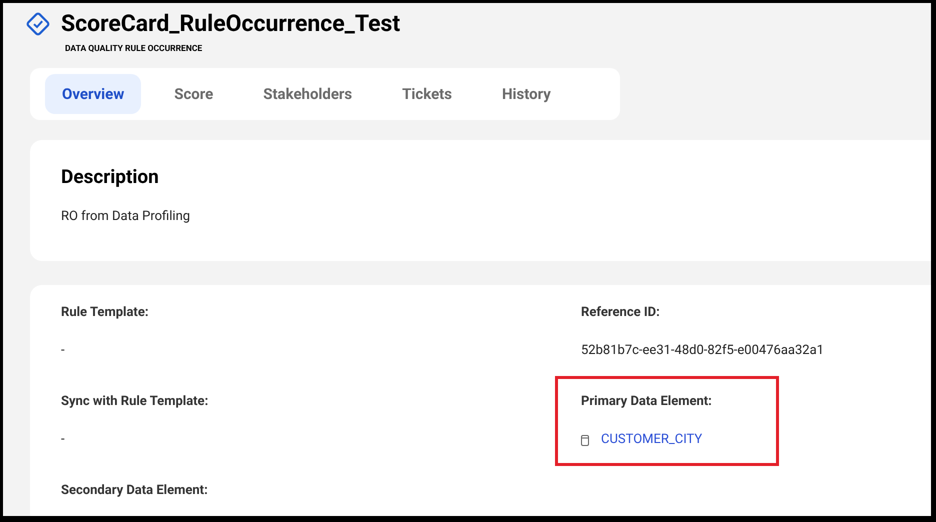  What do you see at coordinates (93, 94) in the screenshot?
I see `tab: Overview` at bounding box center [93, 94].